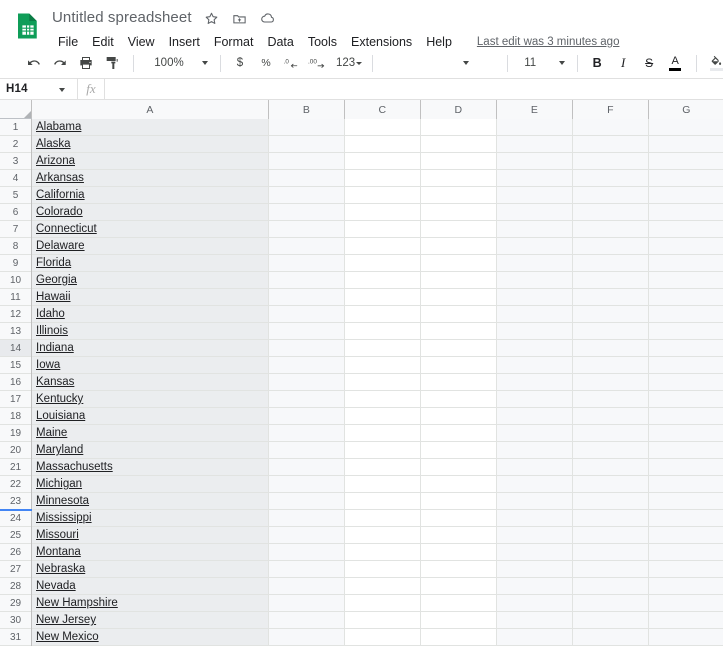 This screenshot has width=723, height=659. I want to click on cell-G29, so click(686, 603).